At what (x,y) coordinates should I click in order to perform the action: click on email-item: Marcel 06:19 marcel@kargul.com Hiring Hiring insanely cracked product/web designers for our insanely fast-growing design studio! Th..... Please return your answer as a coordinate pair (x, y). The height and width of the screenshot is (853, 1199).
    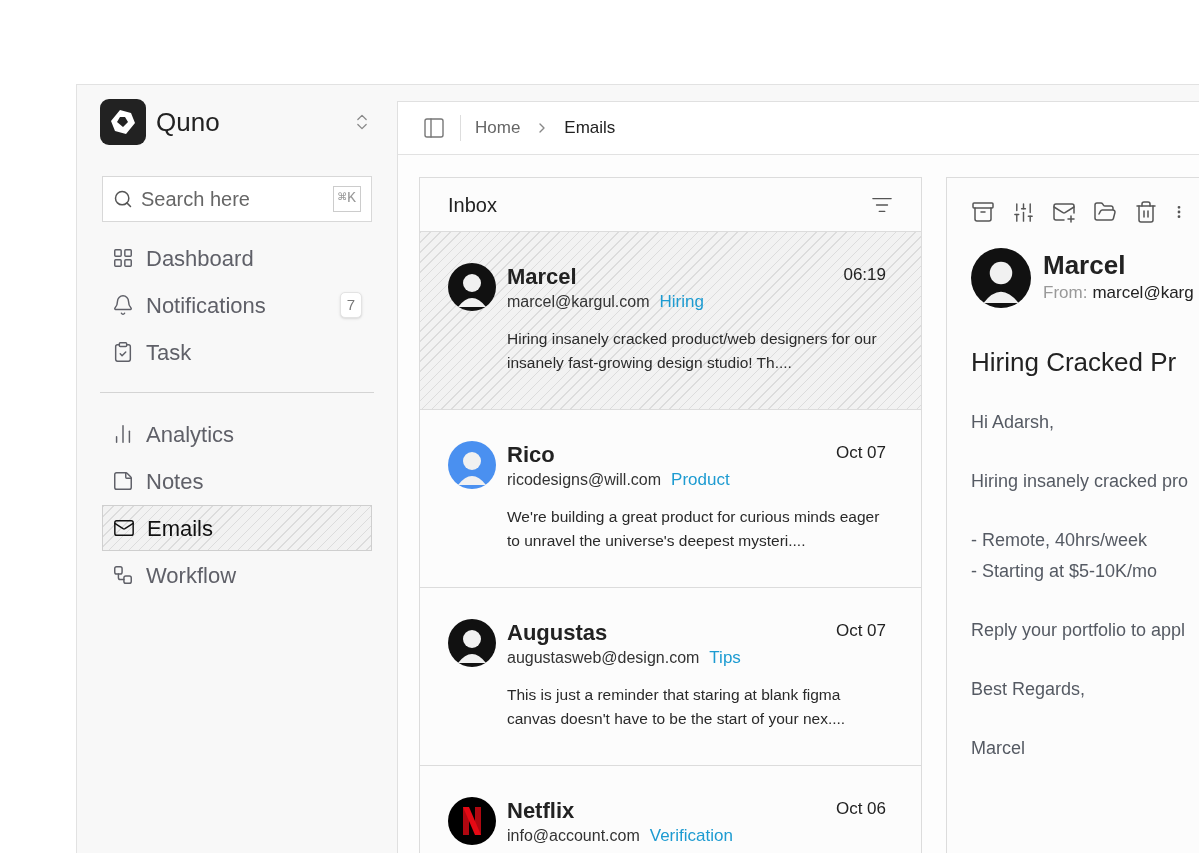
    Looking at the image, I should click on (670, 321).